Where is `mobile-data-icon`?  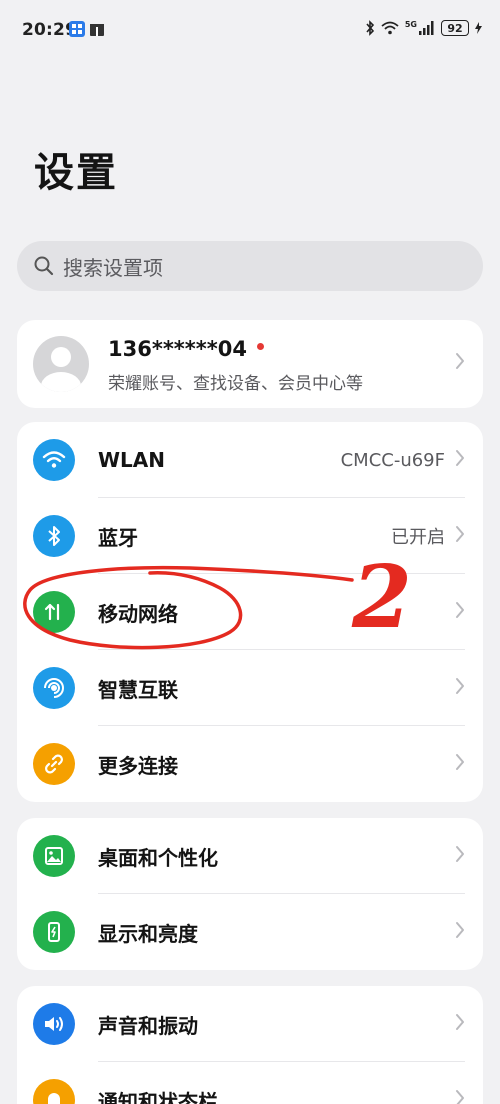
mobile-data-icon is located at coordinates (54, 612).